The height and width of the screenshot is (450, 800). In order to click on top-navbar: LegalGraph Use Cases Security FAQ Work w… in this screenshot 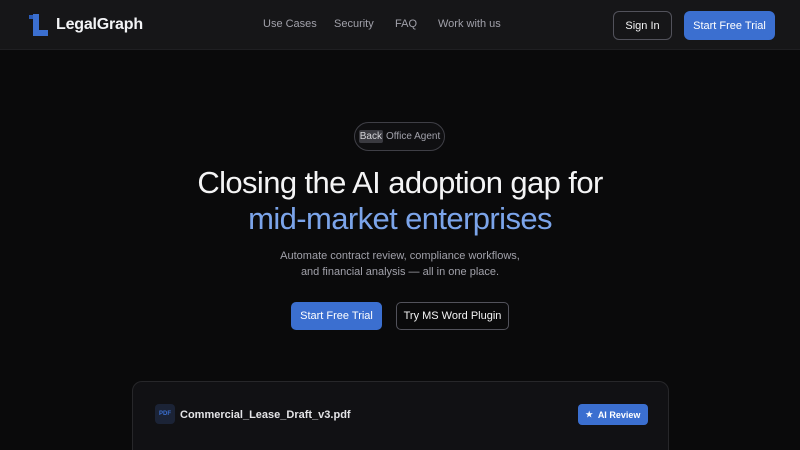, I will do `click(400, 25)`.